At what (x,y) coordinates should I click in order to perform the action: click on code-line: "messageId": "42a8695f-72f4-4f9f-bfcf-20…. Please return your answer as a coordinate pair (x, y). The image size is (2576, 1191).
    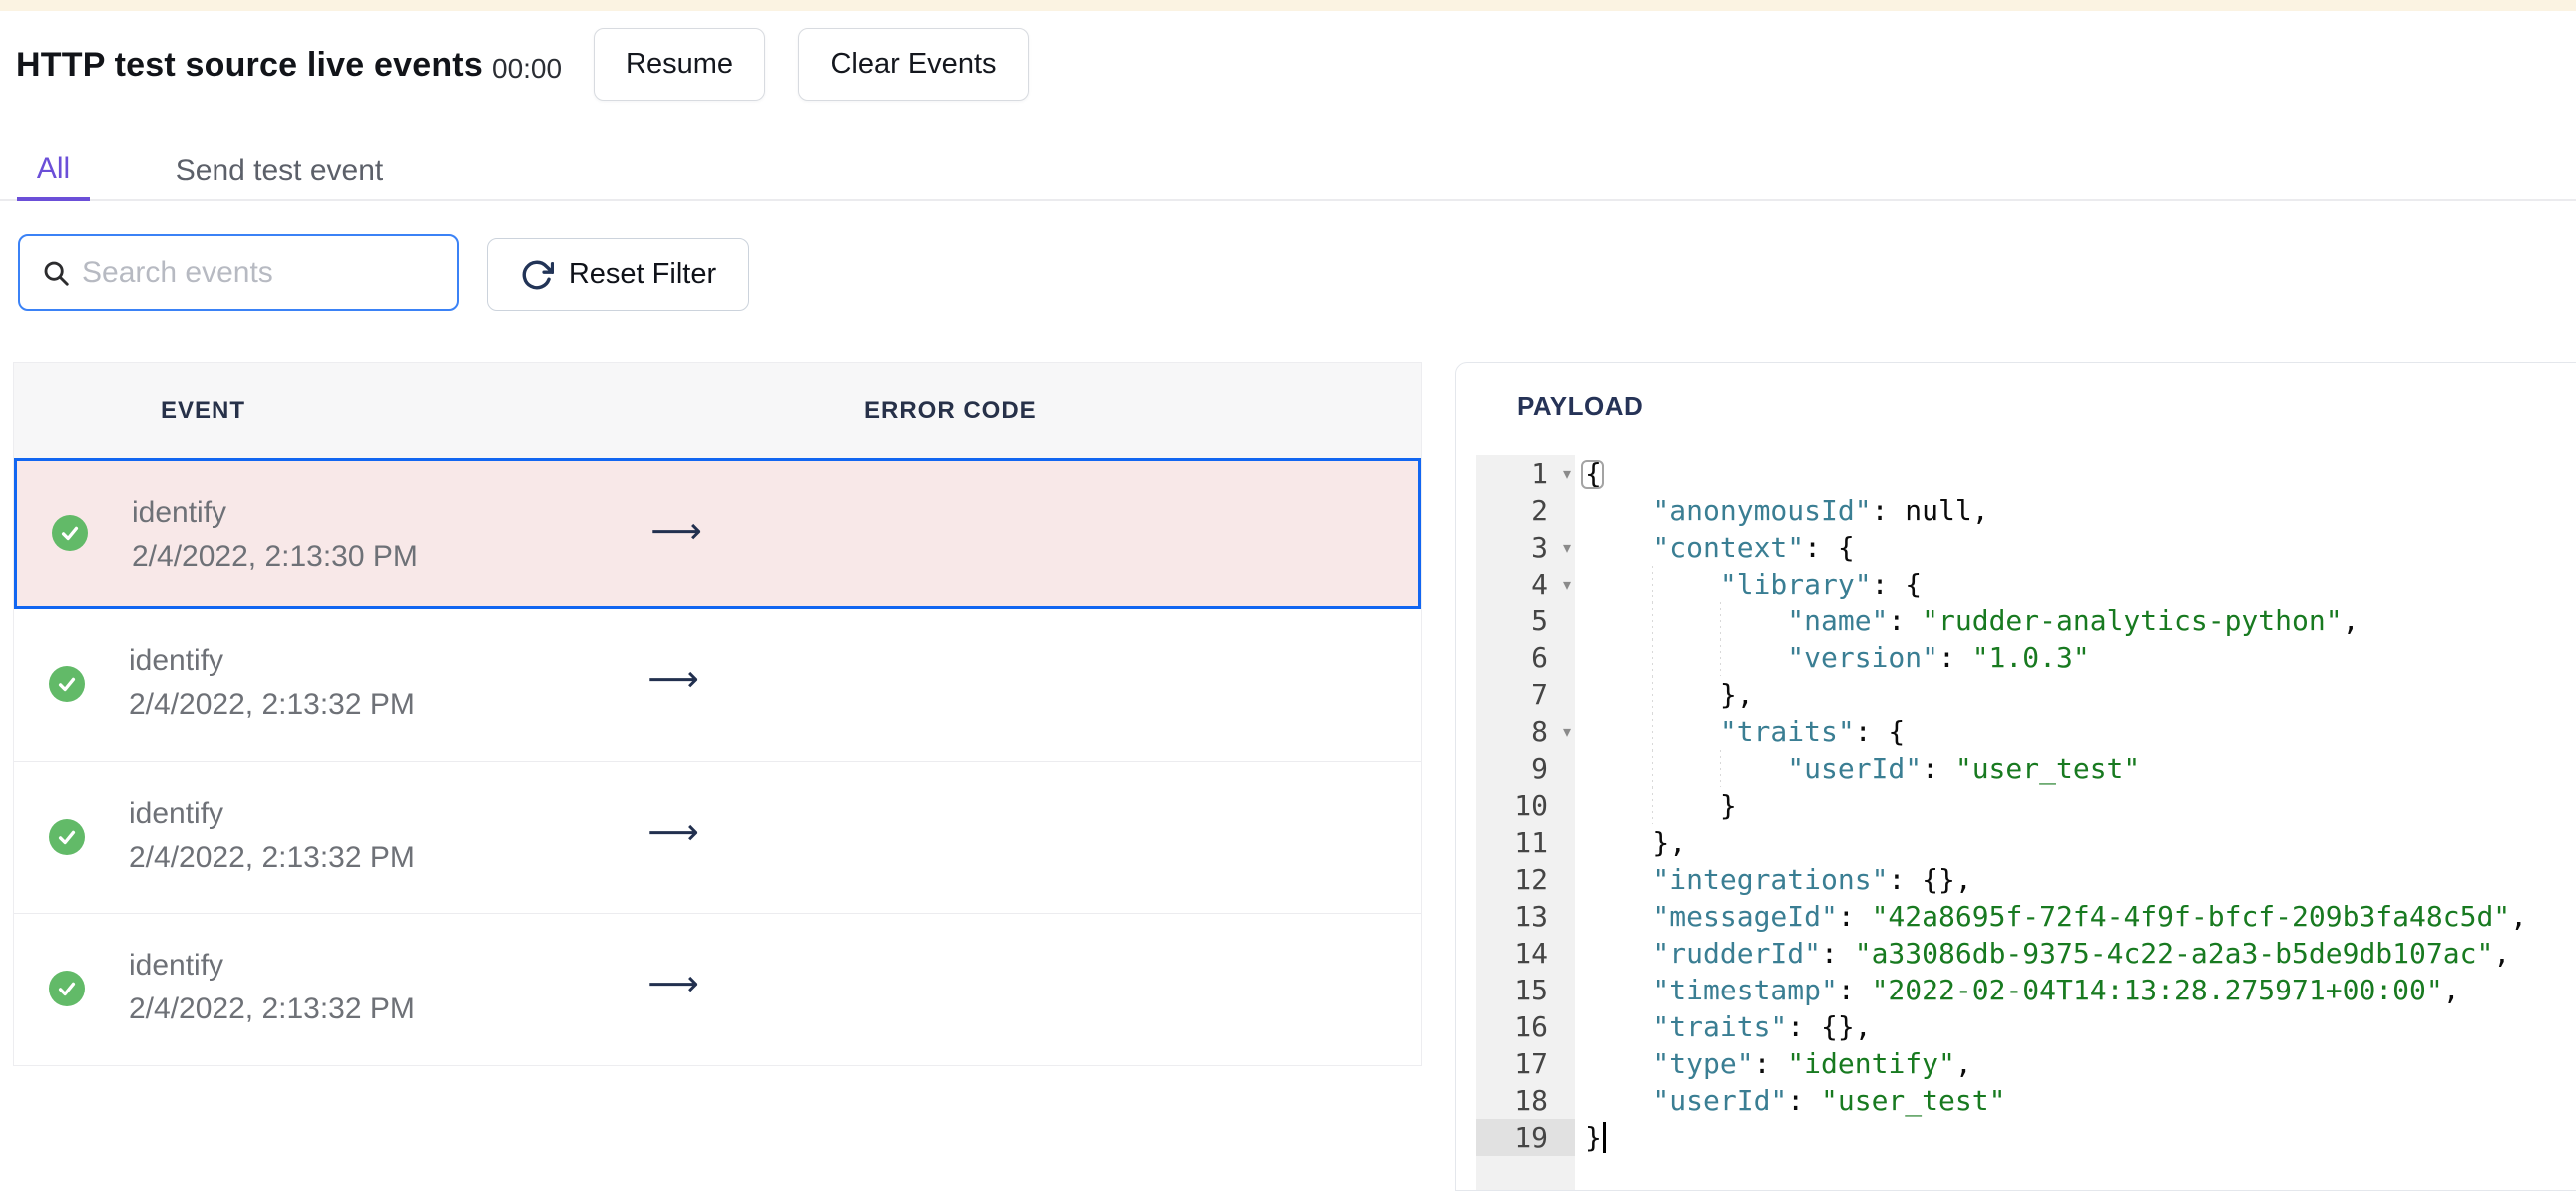
    Looking at the image, I should click on (2080, 917).